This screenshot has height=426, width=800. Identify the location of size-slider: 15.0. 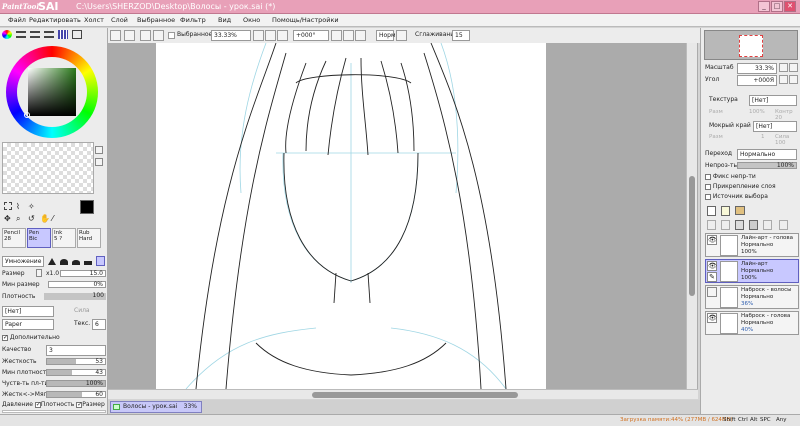
(83, 273).